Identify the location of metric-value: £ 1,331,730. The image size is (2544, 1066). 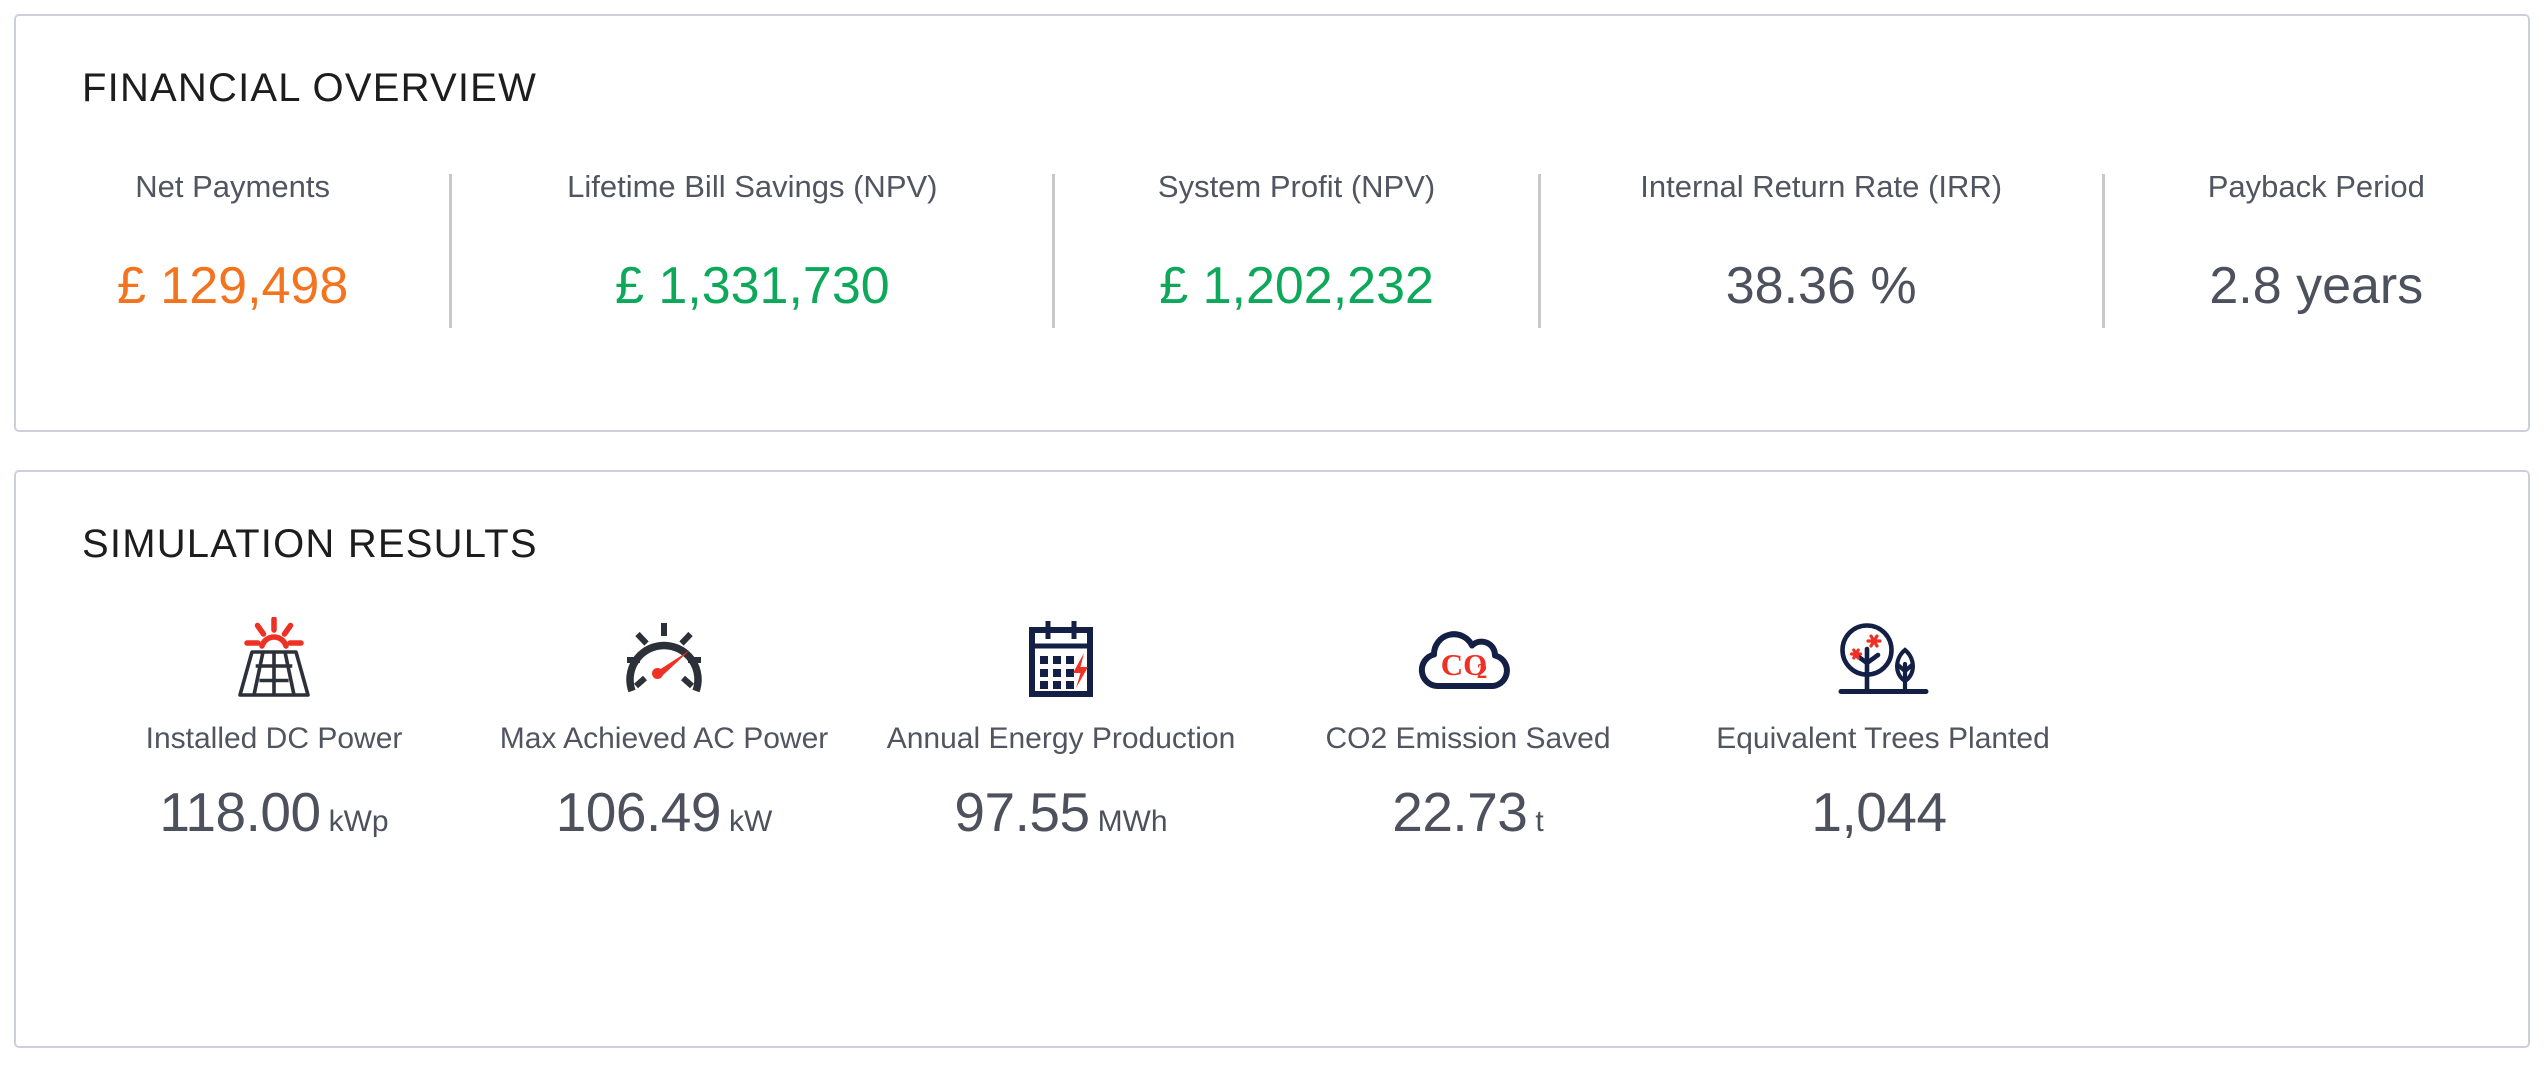
(752, 286).